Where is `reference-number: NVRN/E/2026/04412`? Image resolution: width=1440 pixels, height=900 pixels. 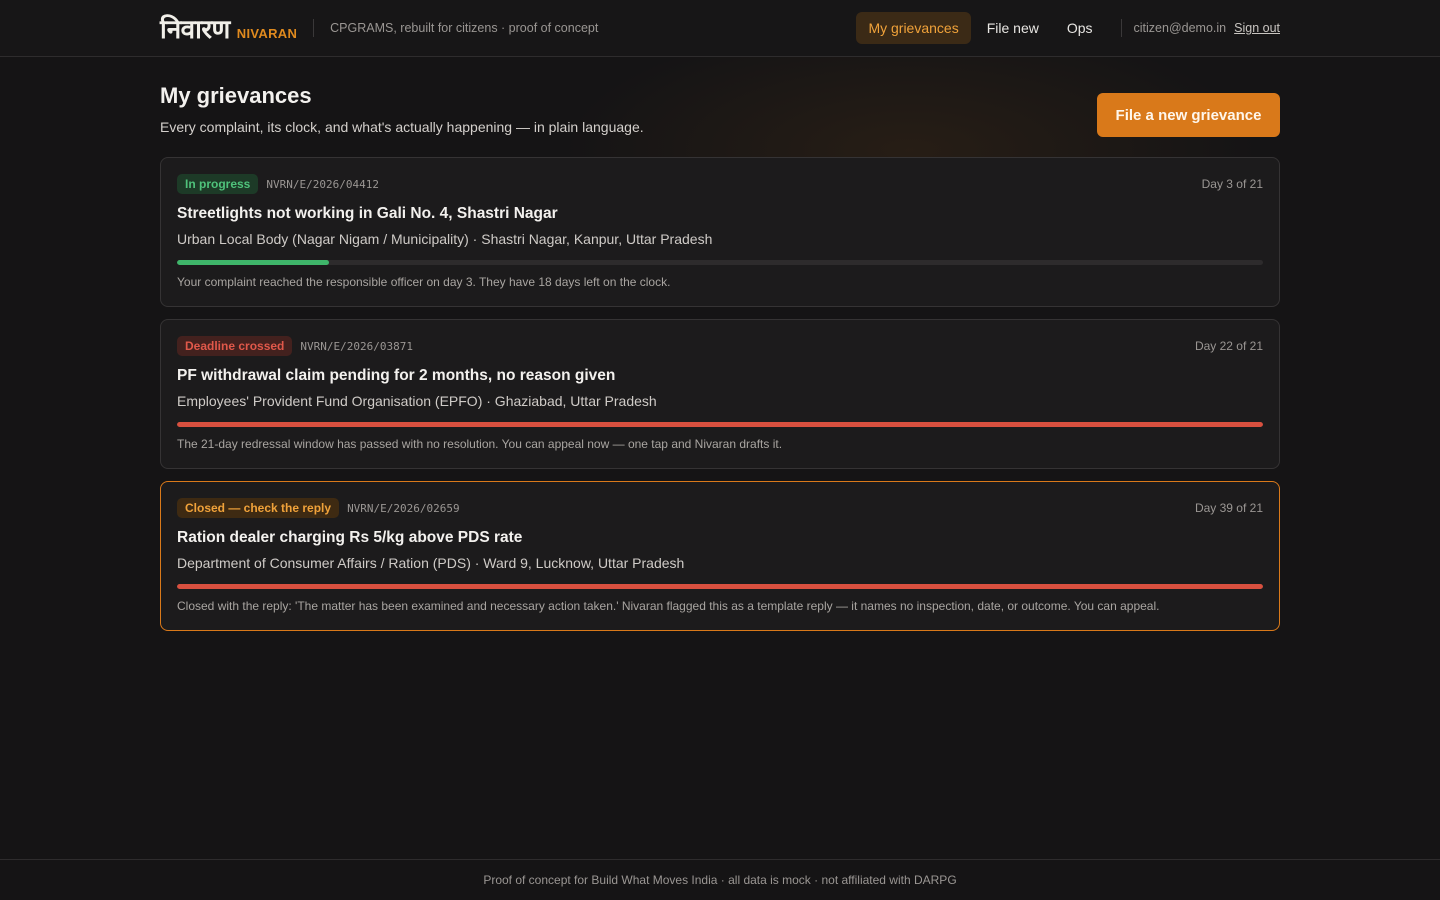 reference-number: NVRN/E/2026/04412 is located at coordinates (322, 184).